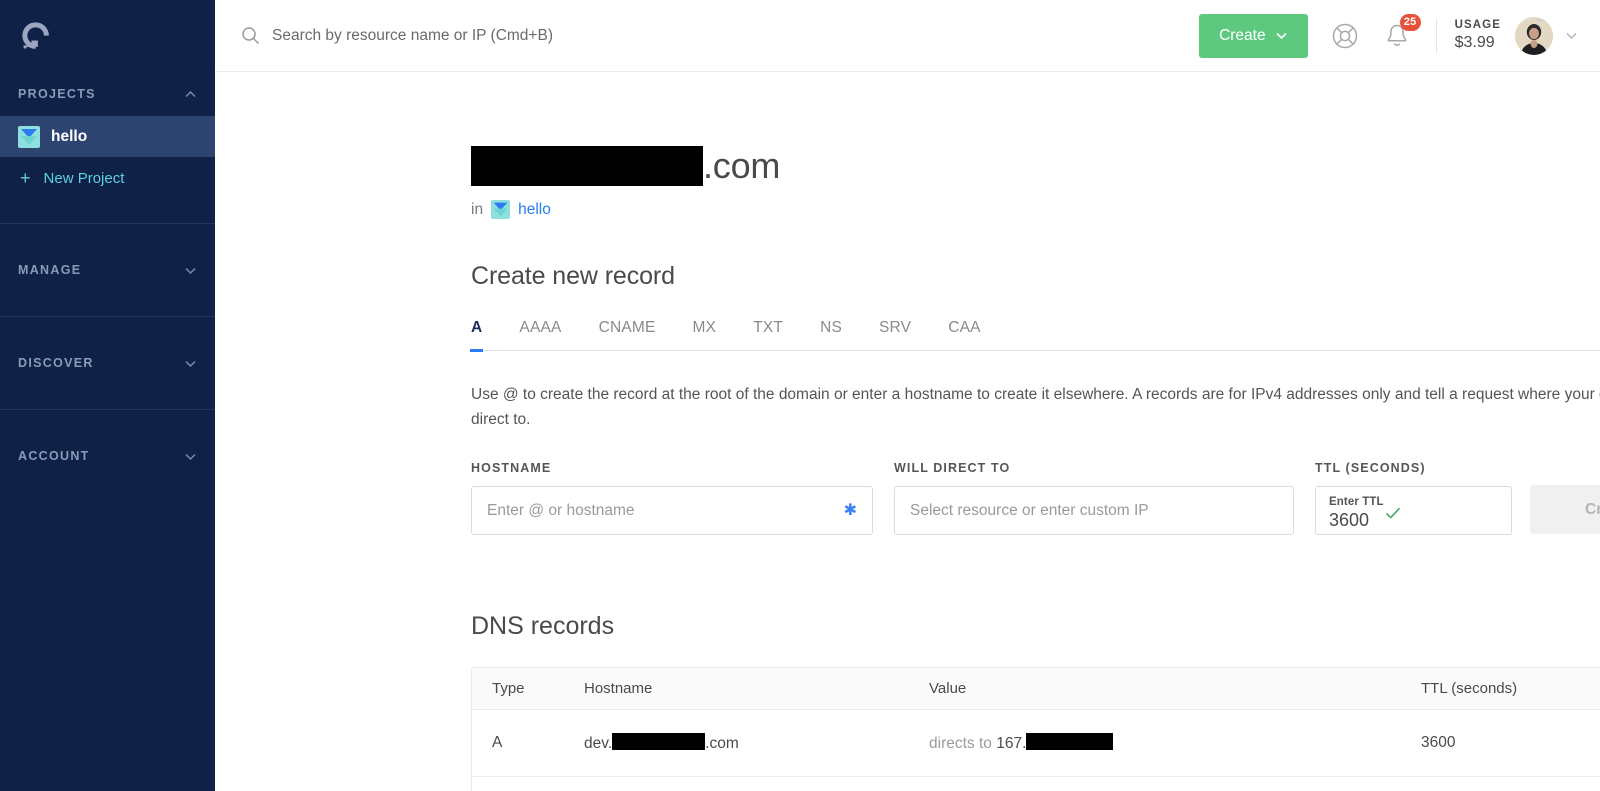  I want to click on search-input, so click(552, 35).